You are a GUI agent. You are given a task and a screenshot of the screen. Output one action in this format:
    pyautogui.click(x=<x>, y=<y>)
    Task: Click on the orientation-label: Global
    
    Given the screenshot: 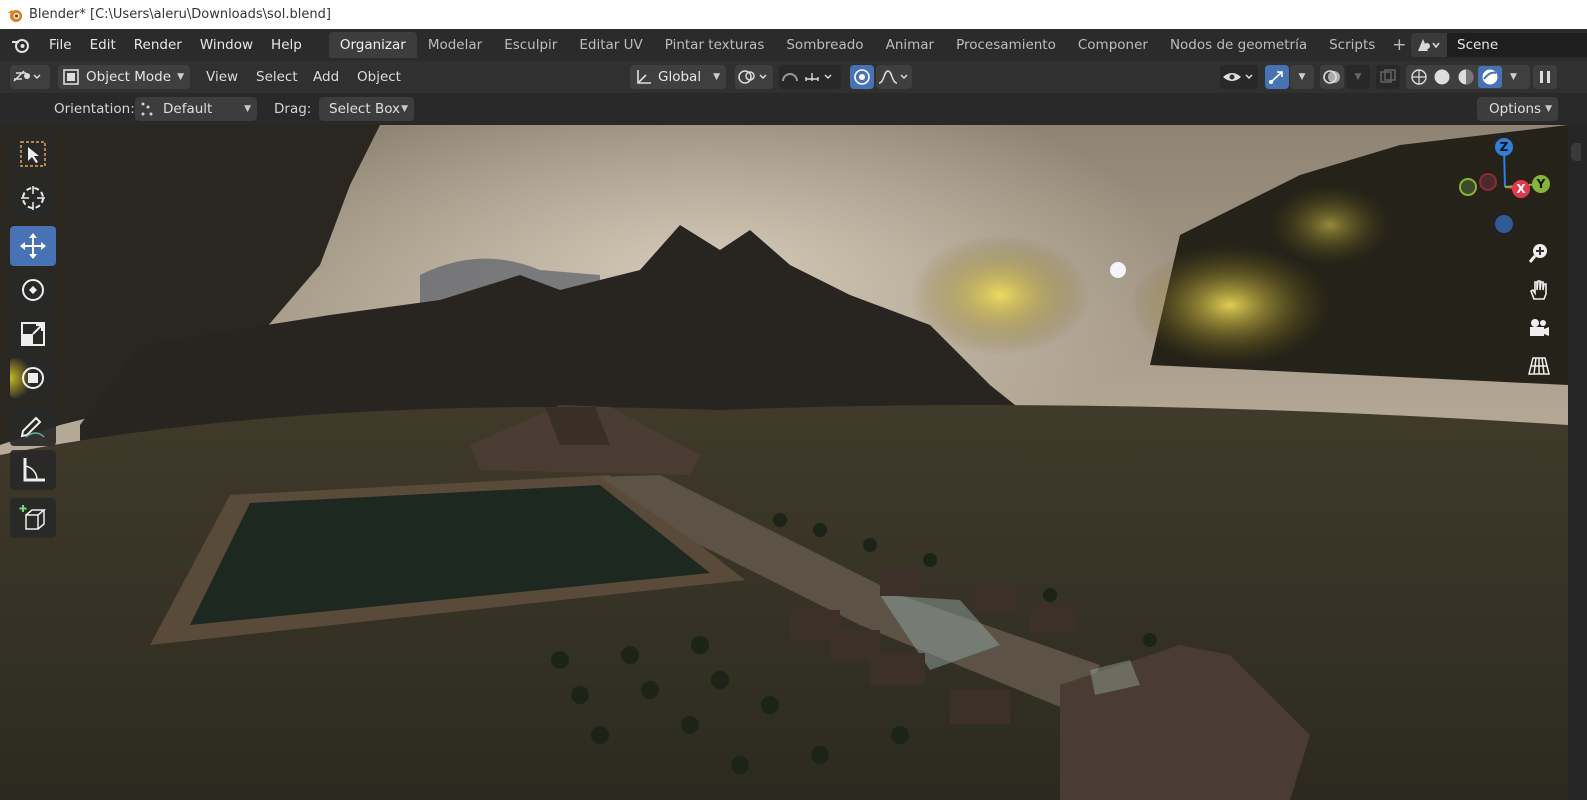 What is the action you would take?
    pyautogui.click(x=680, y=77)
    